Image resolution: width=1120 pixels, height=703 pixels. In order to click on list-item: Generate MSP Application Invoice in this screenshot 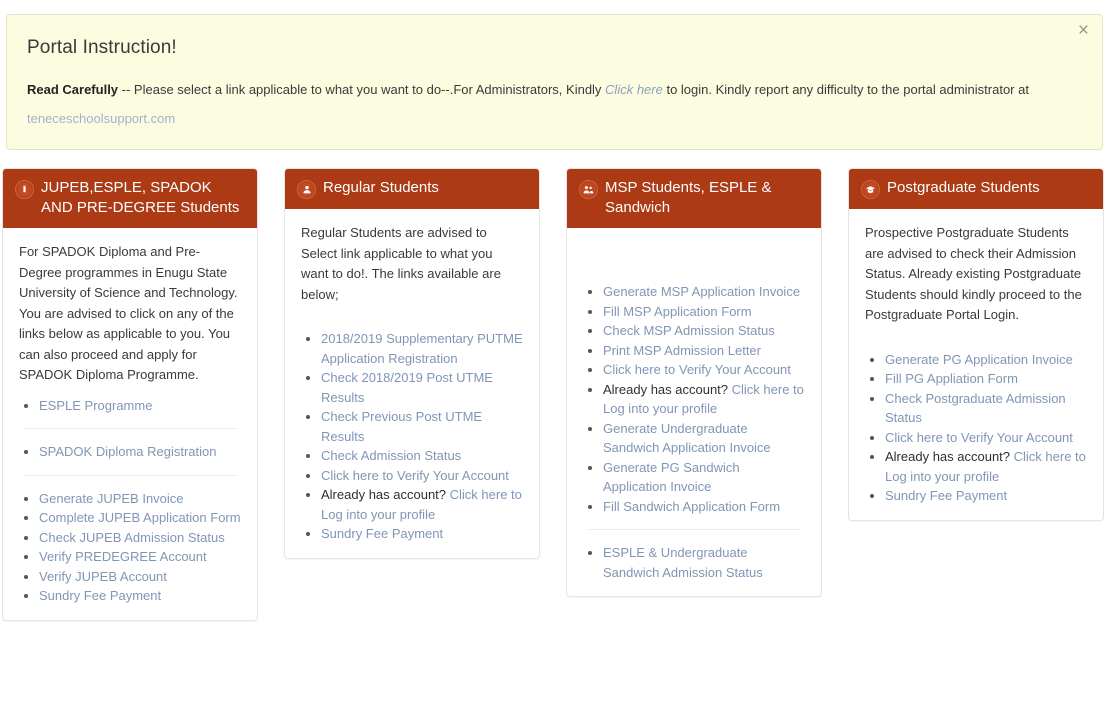, I will do `click(704, 292)`.